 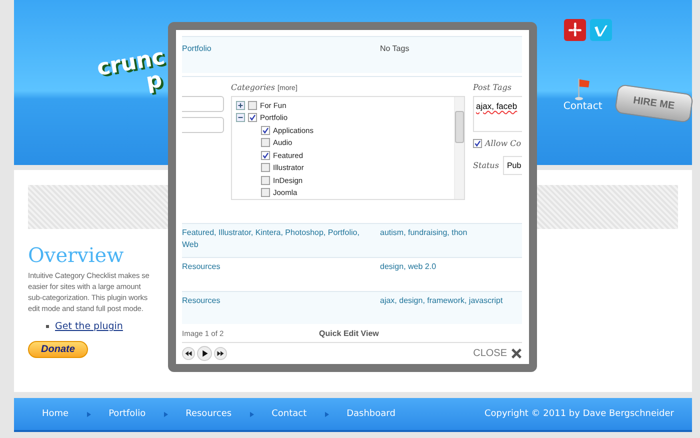 What do you see at coordinates (127, 414) in the screenshot?
I see `footer-link: Portfolio` at bounding box center [127, 414].